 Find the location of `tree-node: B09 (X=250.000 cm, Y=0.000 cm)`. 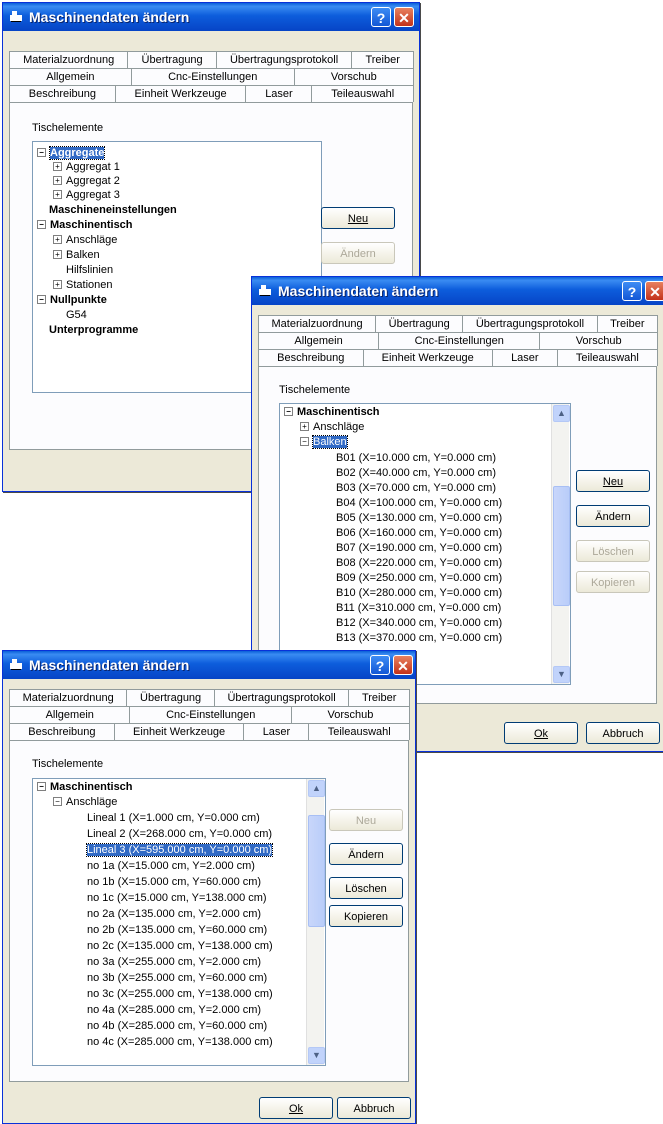

tree-node: B09 (X=250.000 cm, Y=0.000 cm) is located at coordinates (419, 578).